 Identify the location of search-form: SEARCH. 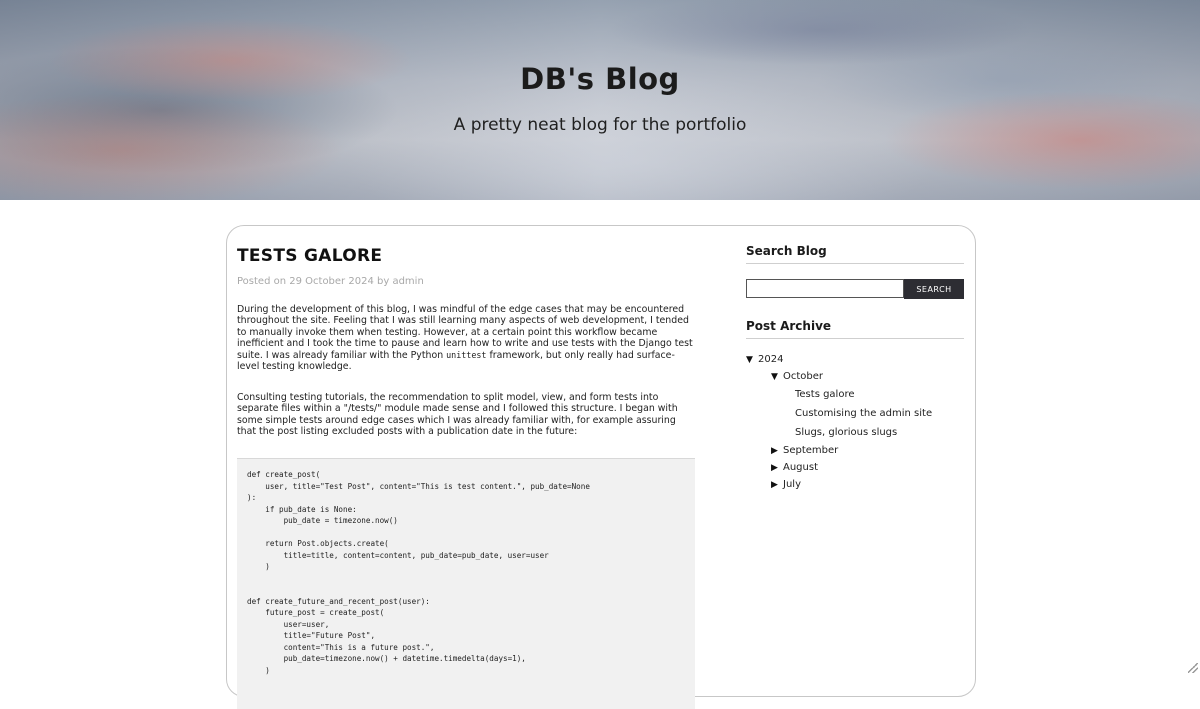
(855, 289).